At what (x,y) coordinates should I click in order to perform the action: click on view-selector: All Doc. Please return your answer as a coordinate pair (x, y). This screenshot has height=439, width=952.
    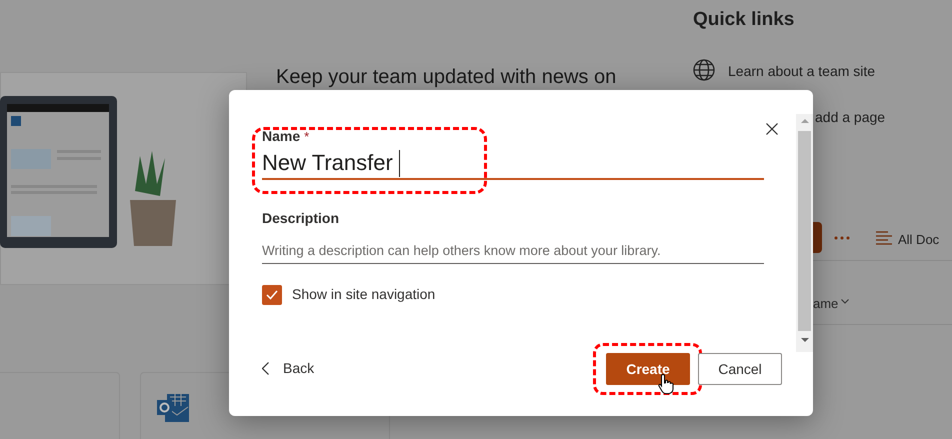
    Looking at the image, I should click on (919, 240).